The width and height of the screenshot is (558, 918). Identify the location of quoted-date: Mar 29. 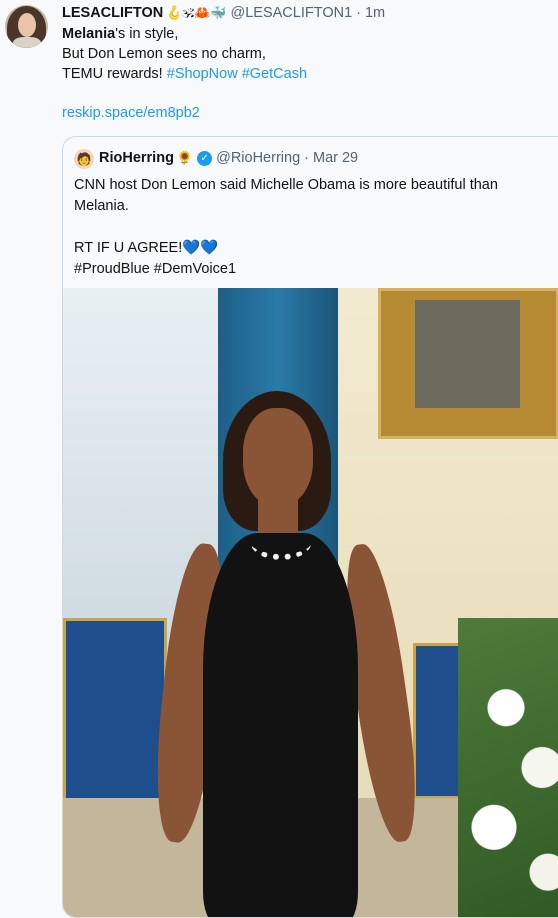
(335, 158).